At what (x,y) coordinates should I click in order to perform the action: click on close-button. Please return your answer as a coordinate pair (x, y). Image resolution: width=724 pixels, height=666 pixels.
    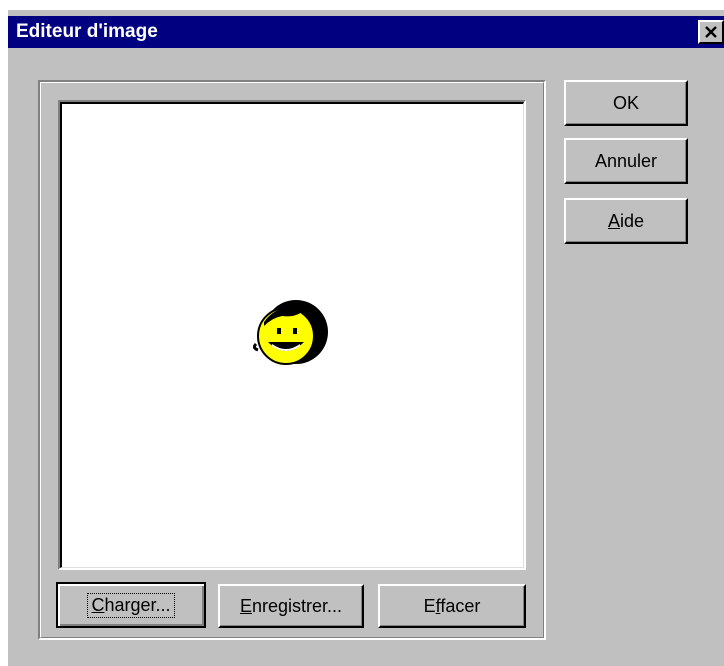
    Looking at the image, I should click on (711, 32).